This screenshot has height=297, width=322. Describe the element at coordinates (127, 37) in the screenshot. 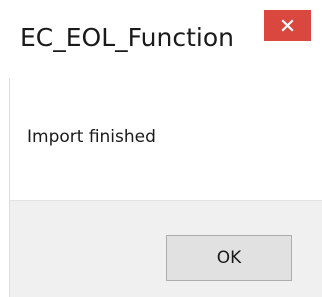

I see `dialog-title: EC_EOL_Function` at that location.